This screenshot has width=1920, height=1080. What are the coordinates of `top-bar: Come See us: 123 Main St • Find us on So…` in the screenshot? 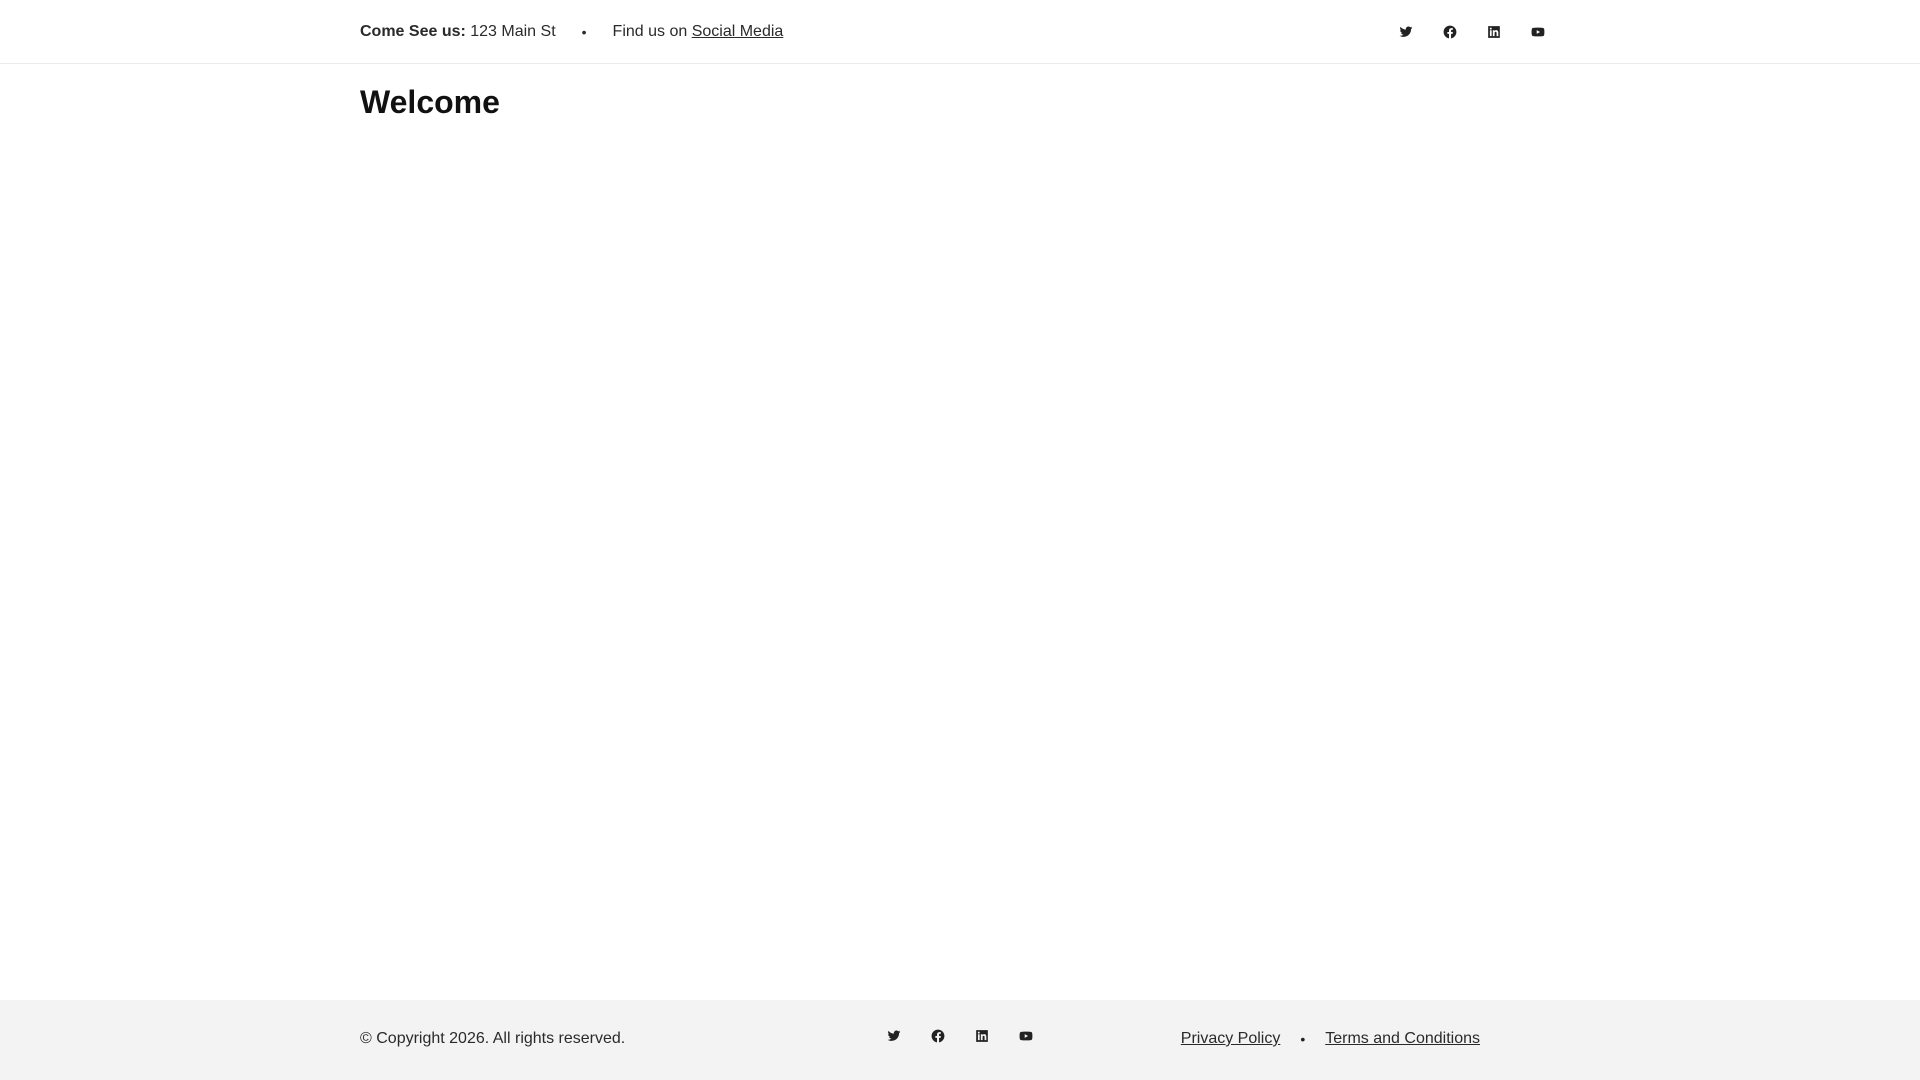 It's located at (960, 32).